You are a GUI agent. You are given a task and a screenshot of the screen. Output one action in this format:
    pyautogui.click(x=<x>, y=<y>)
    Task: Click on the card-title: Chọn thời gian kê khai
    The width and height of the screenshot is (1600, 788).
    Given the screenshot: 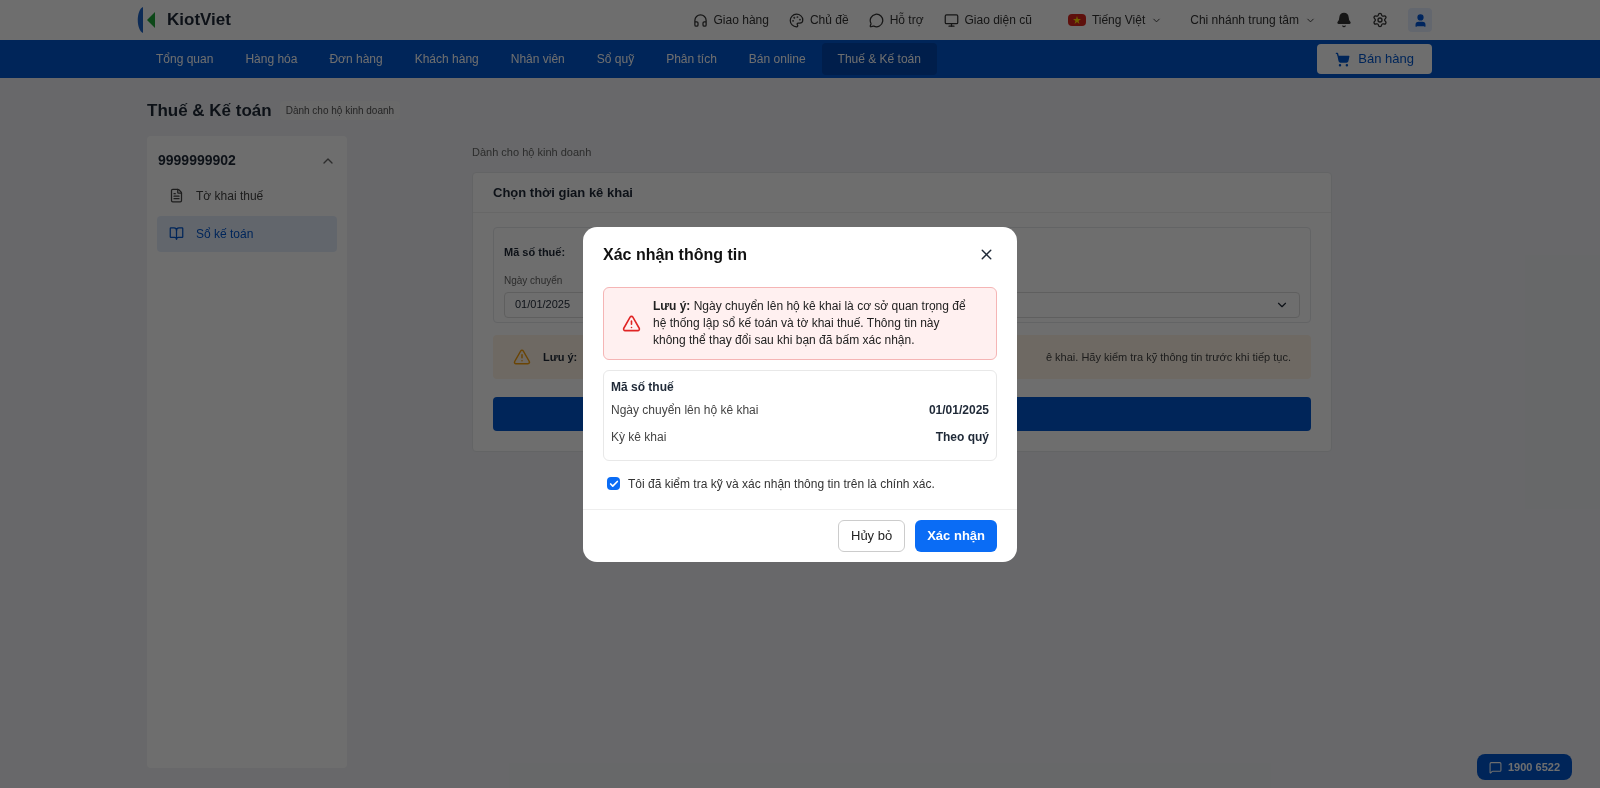 What is the action you would take?
    pyautogui.click(x=902, y=193)
    